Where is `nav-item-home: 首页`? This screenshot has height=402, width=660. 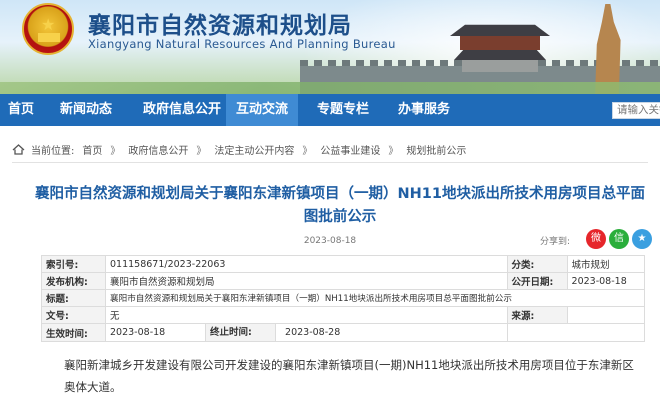
nav-item-home: 首页 is located at coordinates (21, 110).